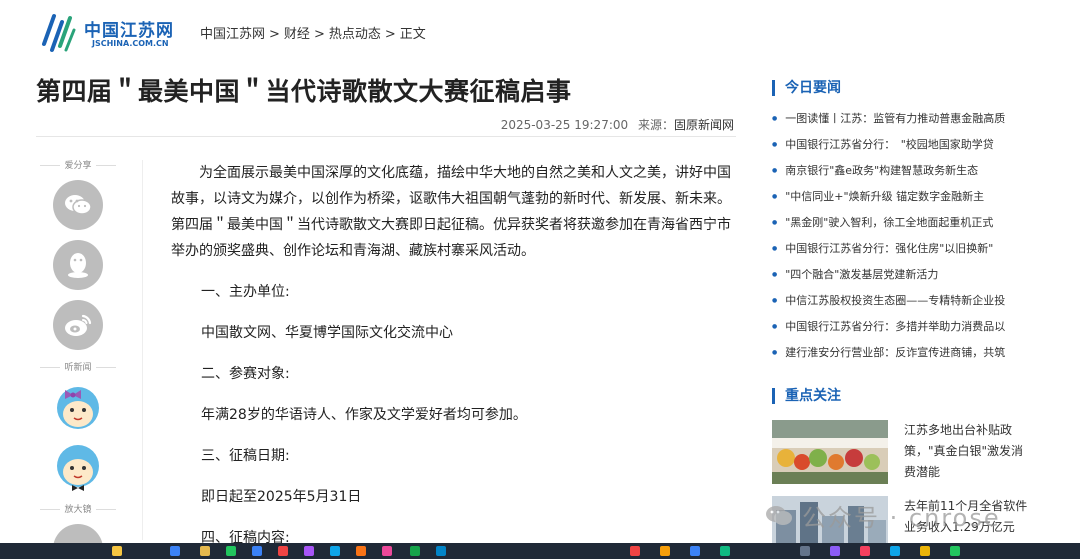  What do you see at coordinates (59, 33) in the screenshot?
I see `logo-mark-icon` at bounding box center [59, 33].